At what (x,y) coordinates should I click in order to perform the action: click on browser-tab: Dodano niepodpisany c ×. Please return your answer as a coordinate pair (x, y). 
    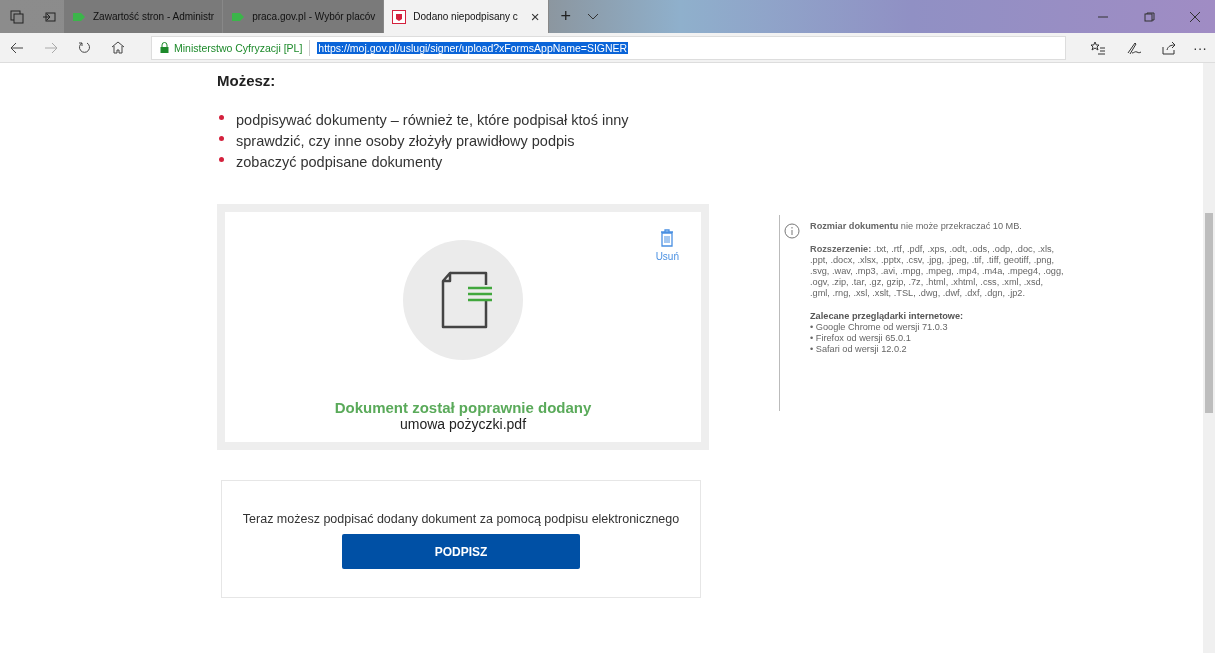
    Looking at the image, I should click on (466, 16).